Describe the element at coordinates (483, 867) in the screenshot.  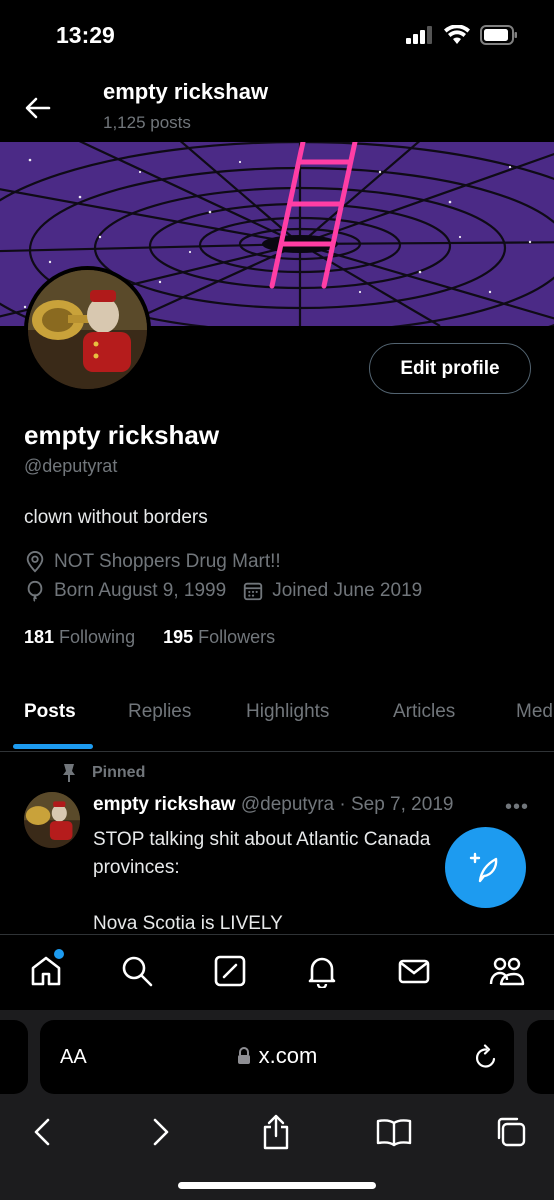
I see `compose-icon` at that location.